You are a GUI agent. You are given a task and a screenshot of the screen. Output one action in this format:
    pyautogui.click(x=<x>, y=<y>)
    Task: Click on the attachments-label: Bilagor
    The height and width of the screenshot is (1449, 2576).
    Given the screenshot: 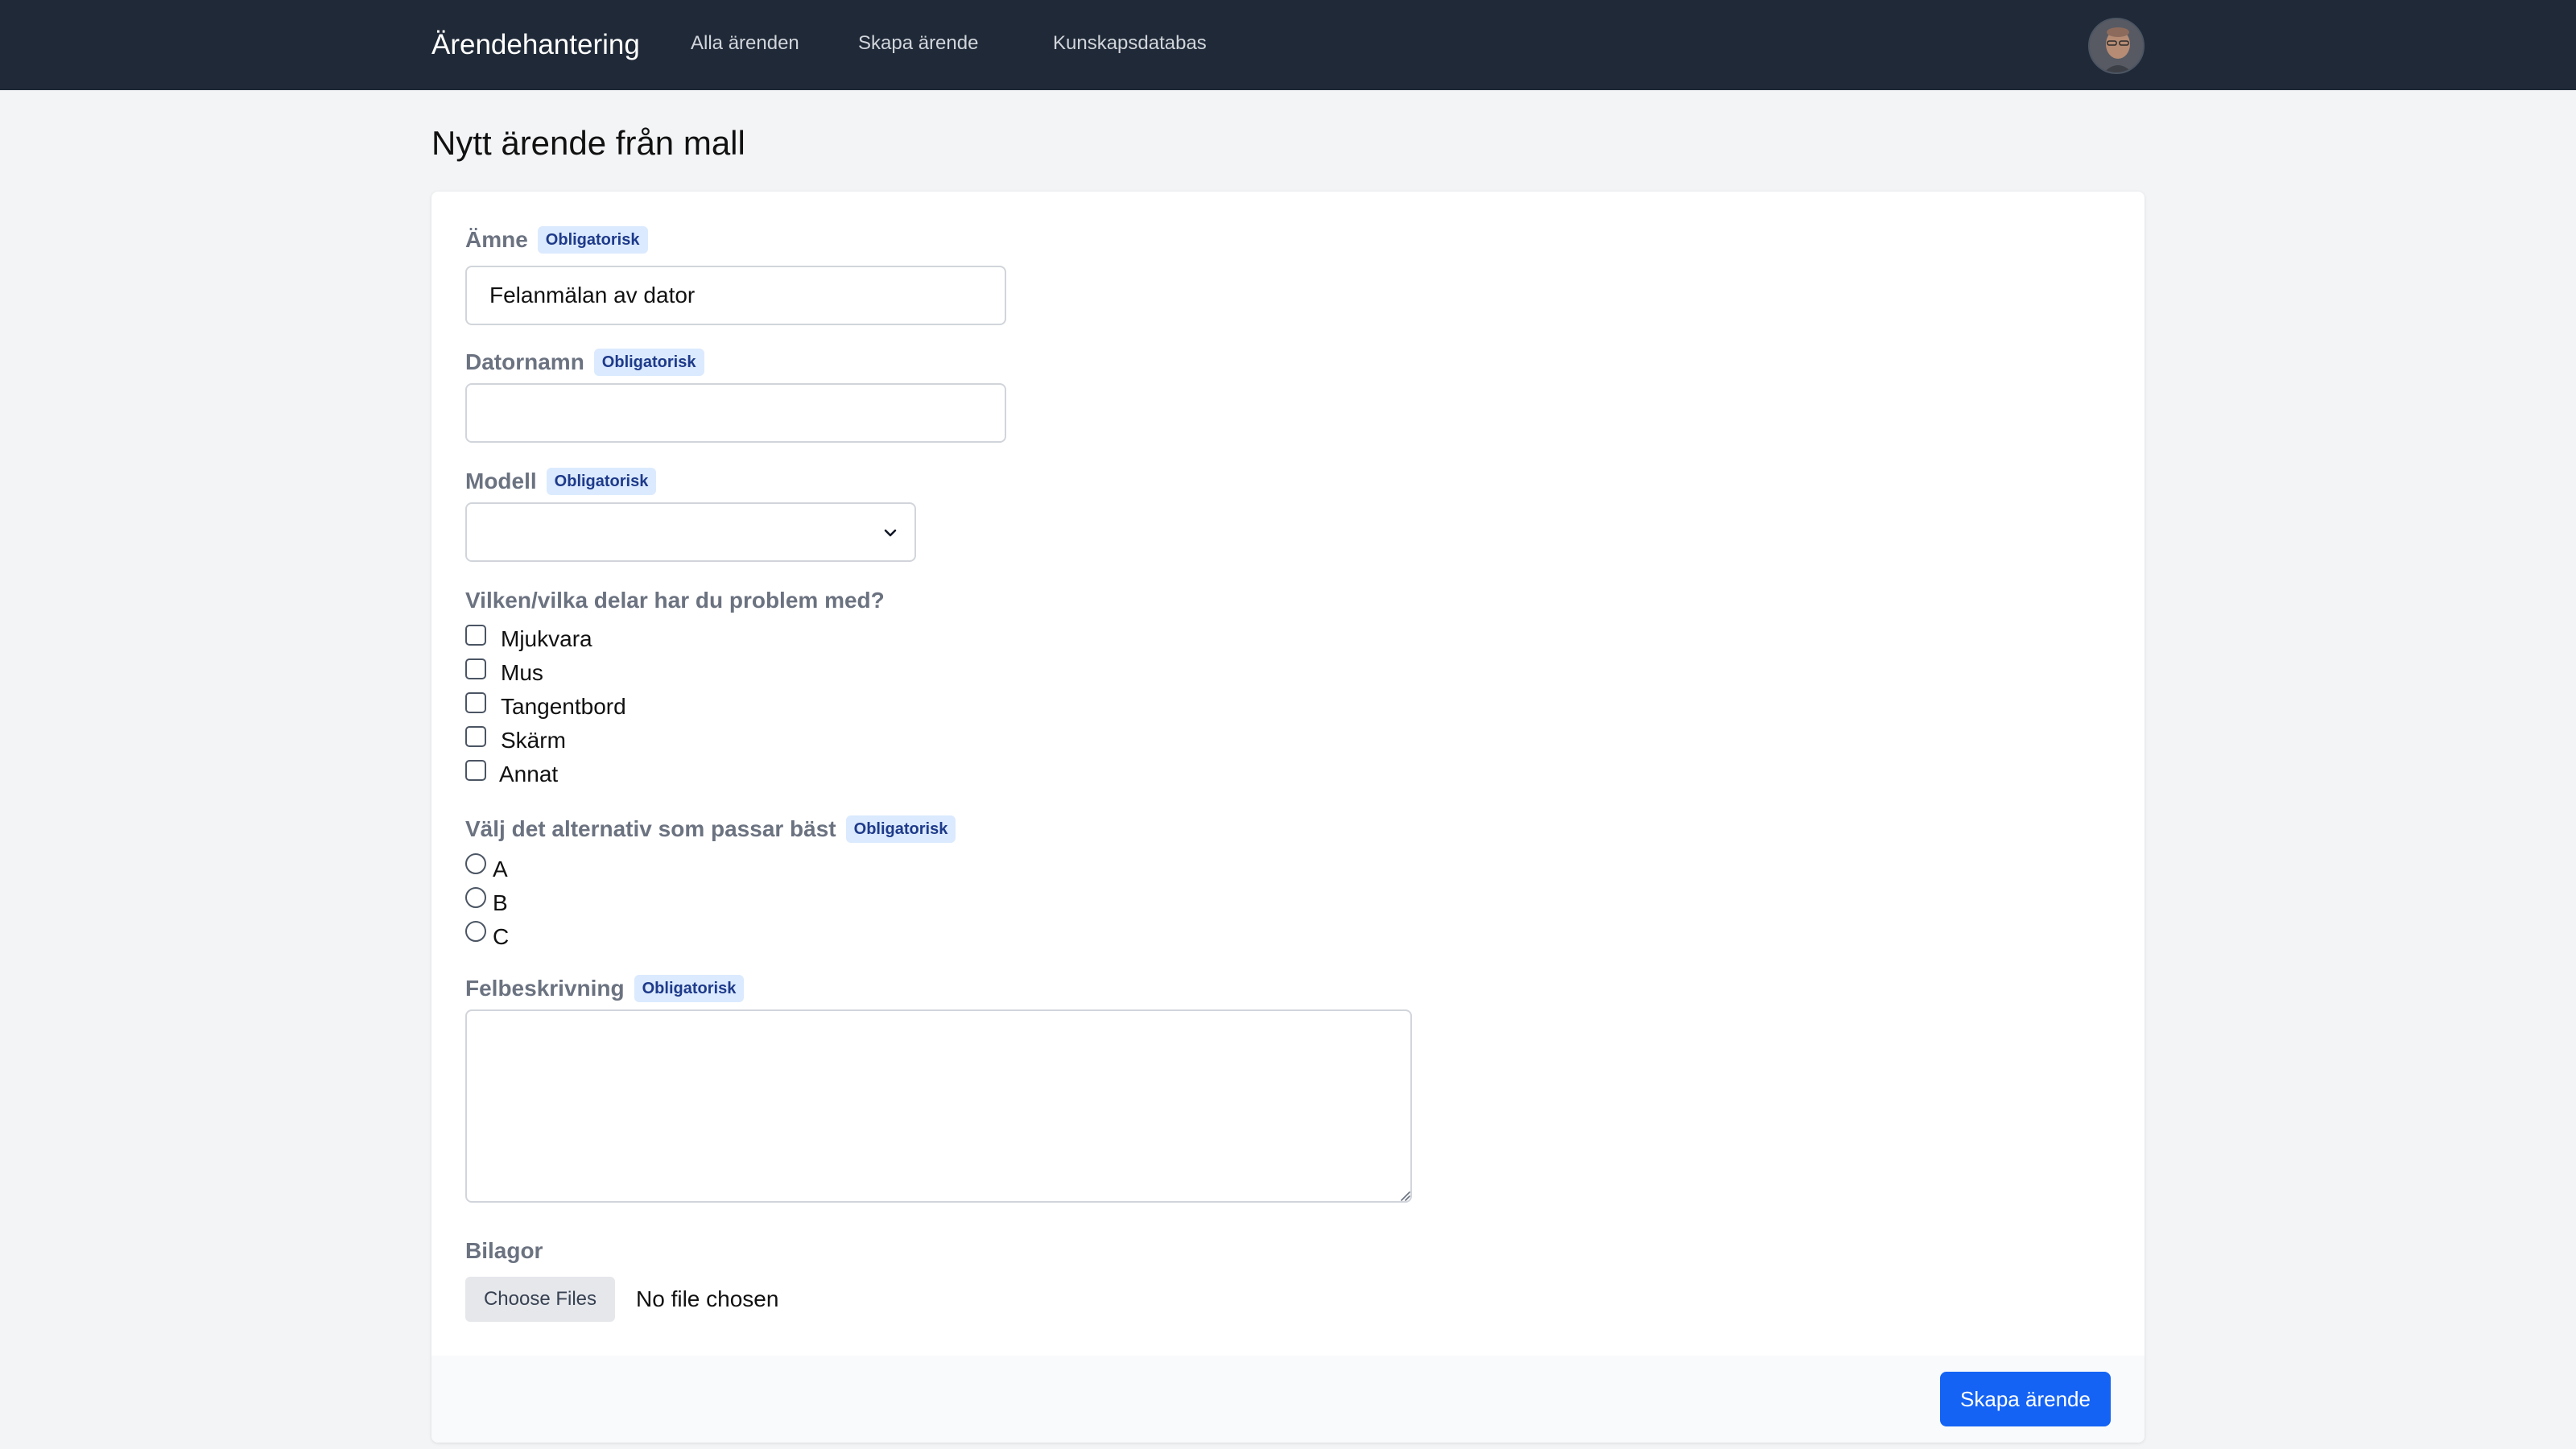 What is the action you would take?
    pyautogui.click(x=504, y=1250)
    